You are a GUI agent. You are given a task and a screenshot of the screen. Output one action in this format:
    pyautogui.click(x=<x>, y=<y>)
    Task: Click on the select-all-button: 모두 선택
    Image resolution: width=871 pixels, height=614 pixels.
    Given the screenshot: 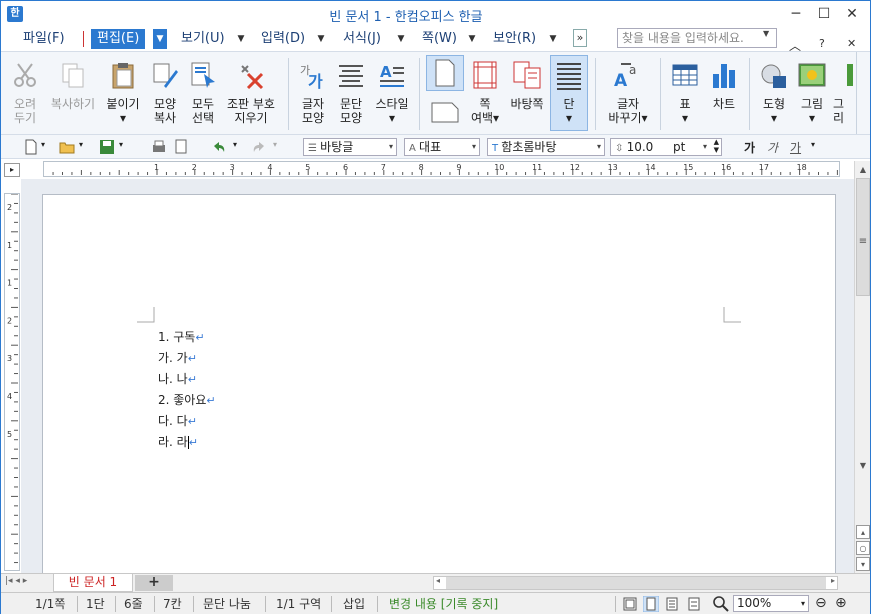 What is the action you would take?
    pyautogui.click(x=203, y=90)
    